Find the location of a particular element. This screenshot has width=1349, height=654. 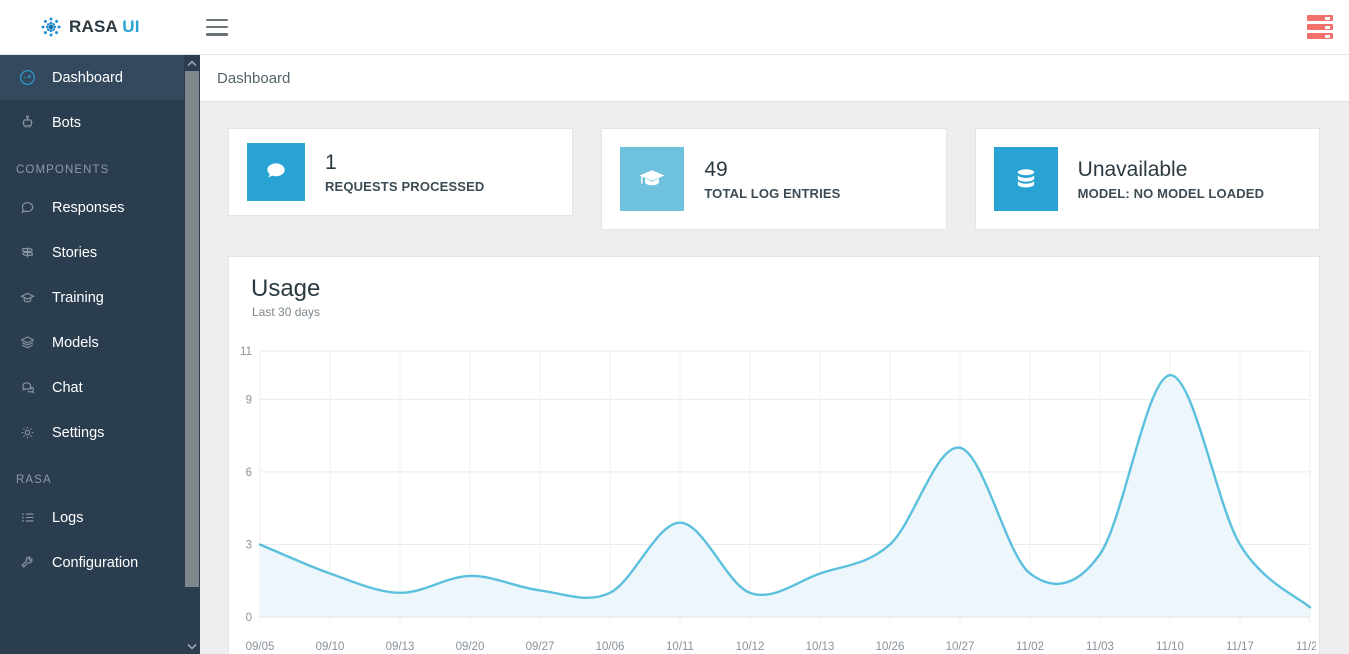

sidebar-item-label: Models is located at coordinates (75, 342).